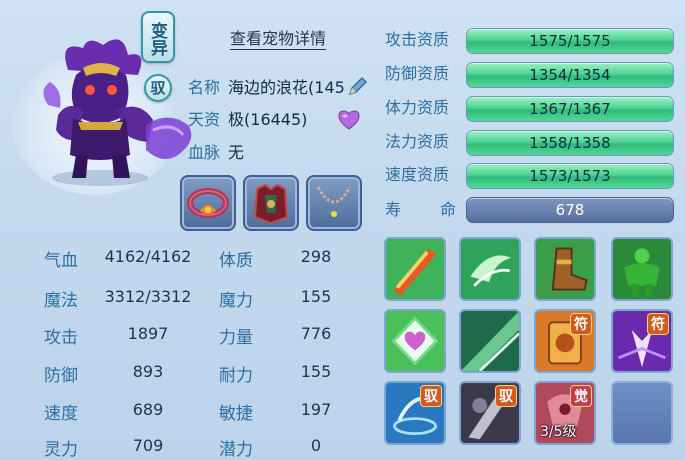 The width and height of the screenshot is (685, 460). I want to click on equipment-slot-collar, so click(208, 203).